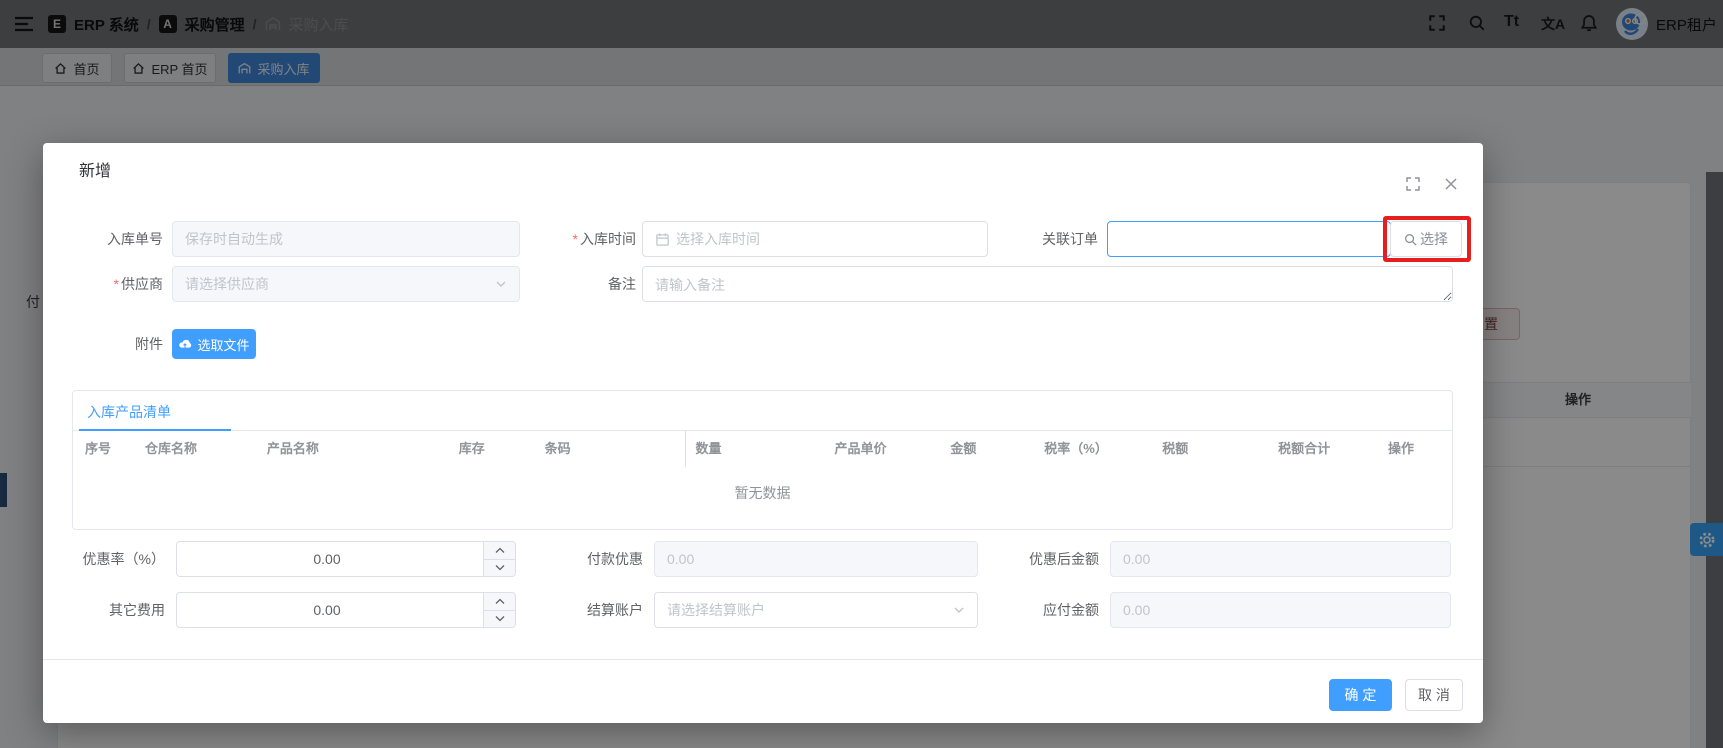 This screenshot has height=748, width=1723. What do you see at coordinates (816, 610) in the screenshot?
I see `settlement-account-select: 请选择结算账户` at bounding box center [816, 610].